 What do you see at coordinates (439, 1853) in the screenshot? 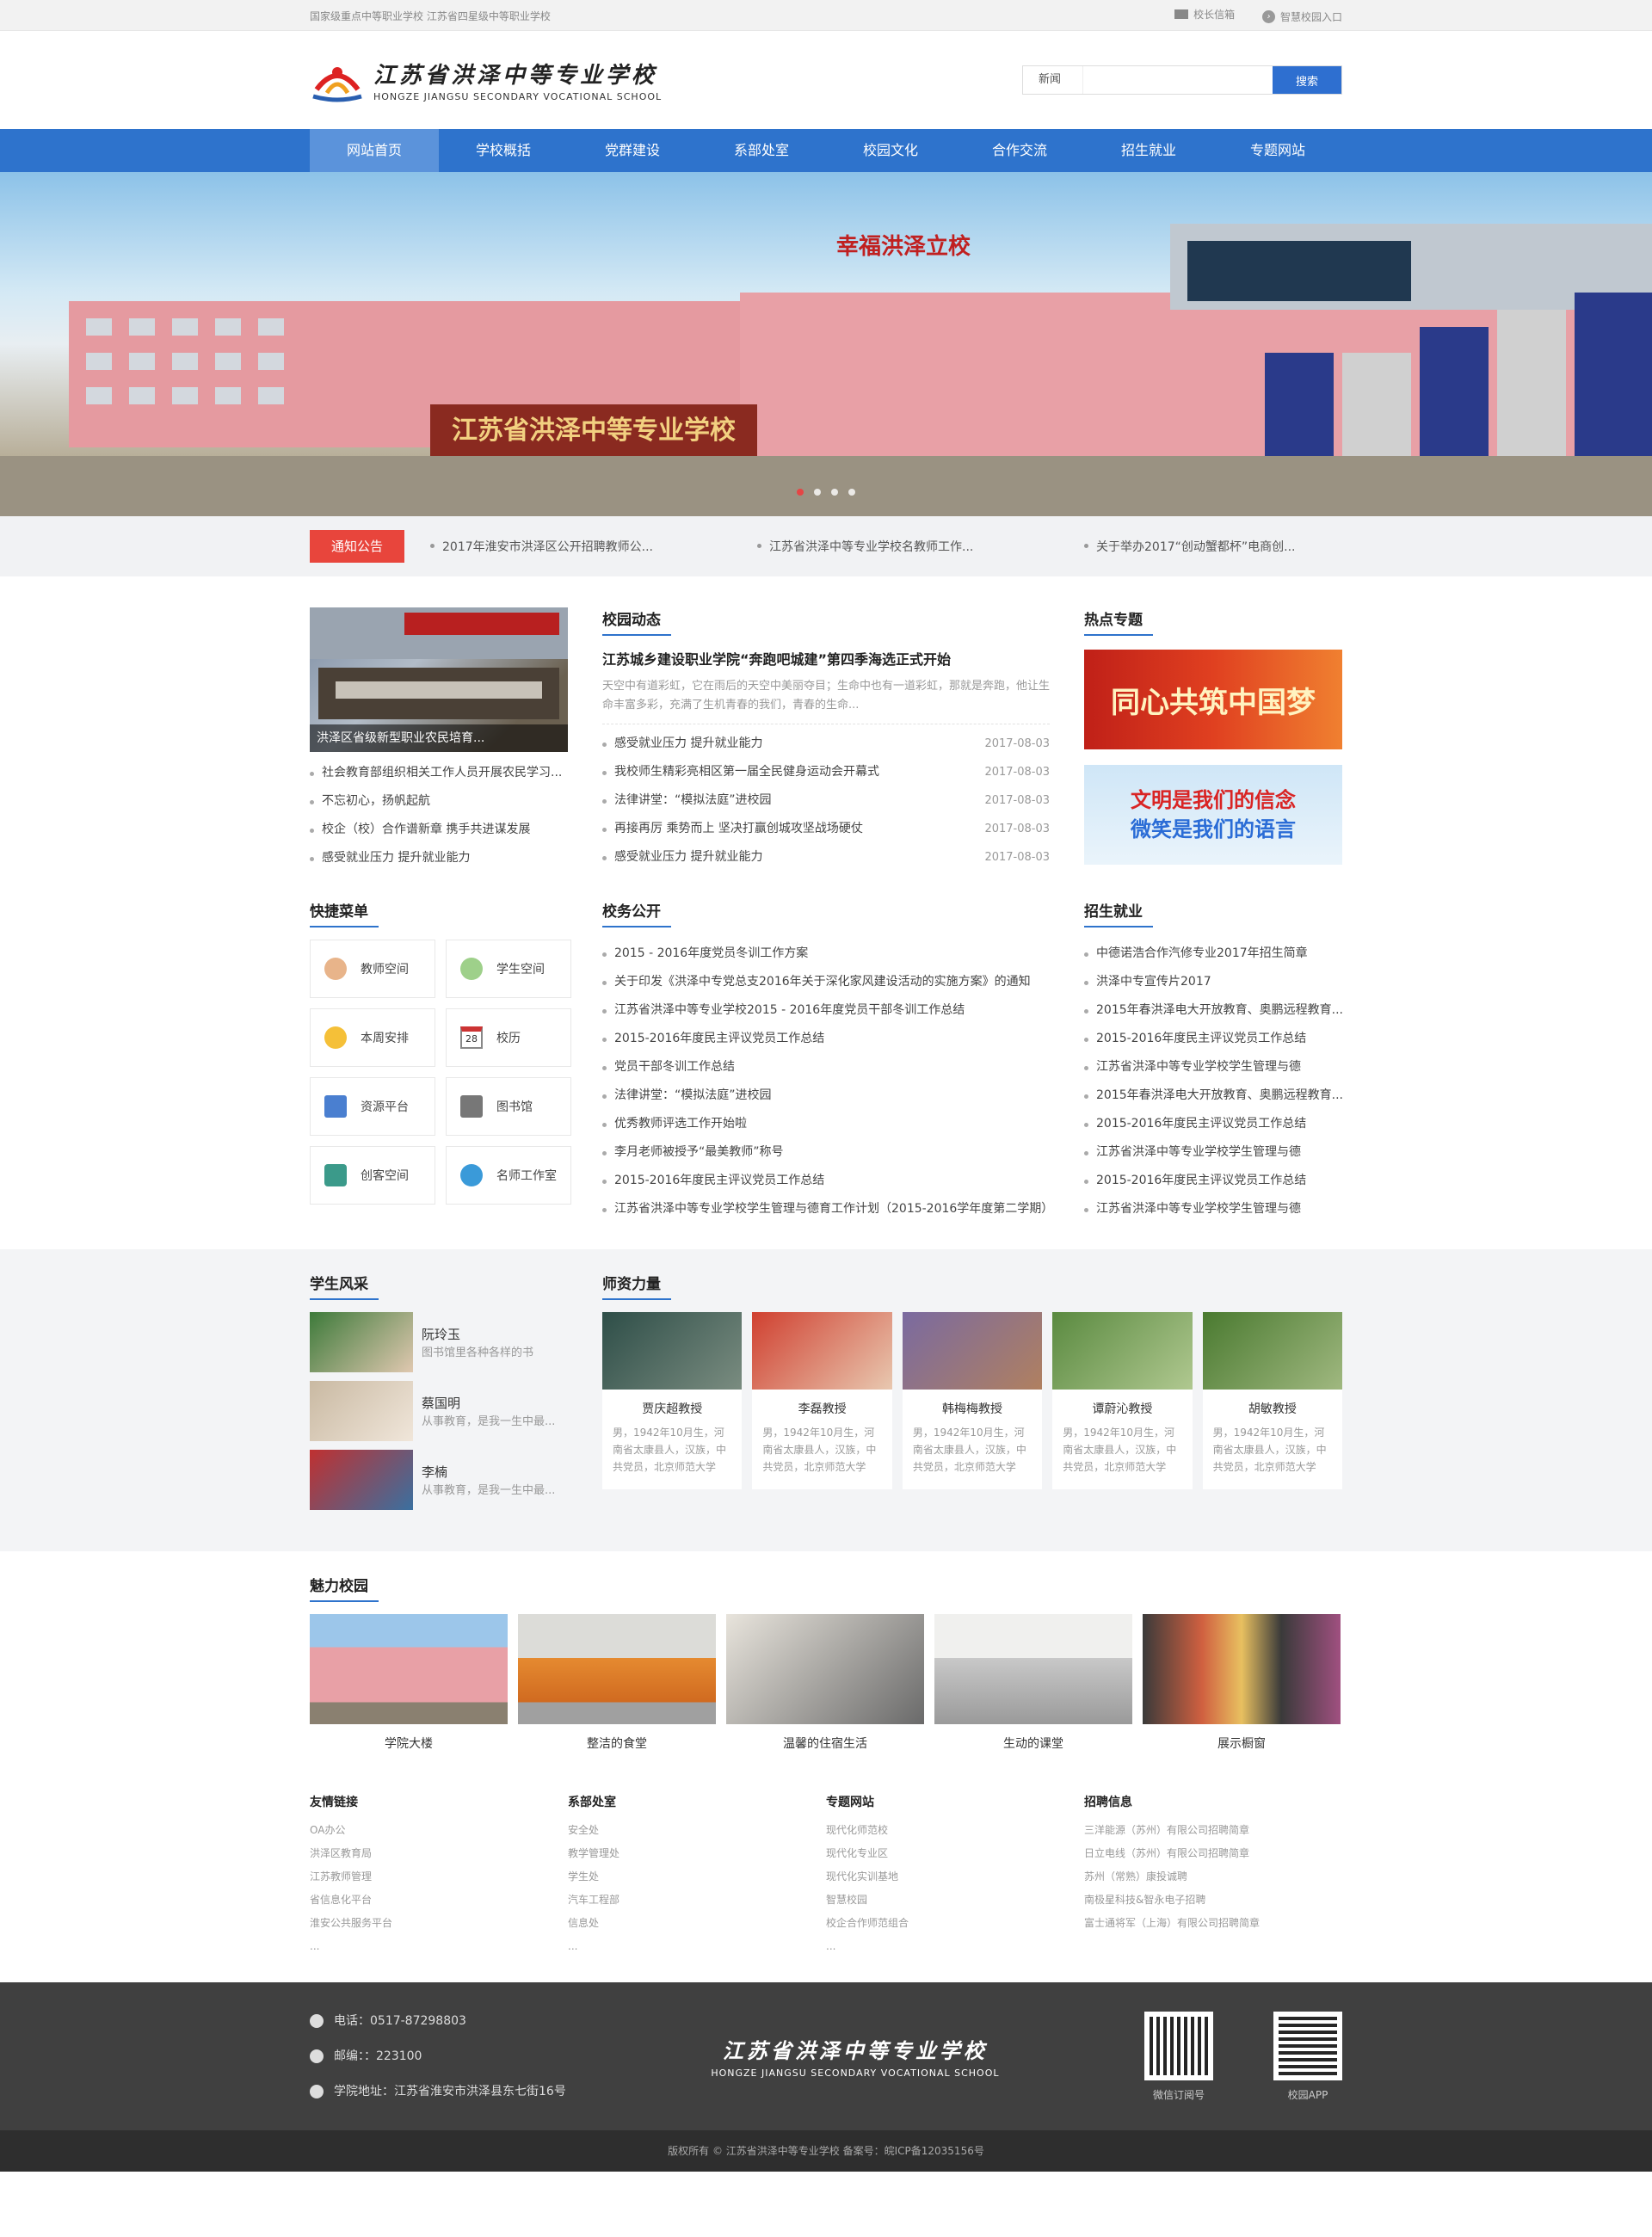
I see `footer-link: 洪泽区教育局` at bounding box center [439, 1853].